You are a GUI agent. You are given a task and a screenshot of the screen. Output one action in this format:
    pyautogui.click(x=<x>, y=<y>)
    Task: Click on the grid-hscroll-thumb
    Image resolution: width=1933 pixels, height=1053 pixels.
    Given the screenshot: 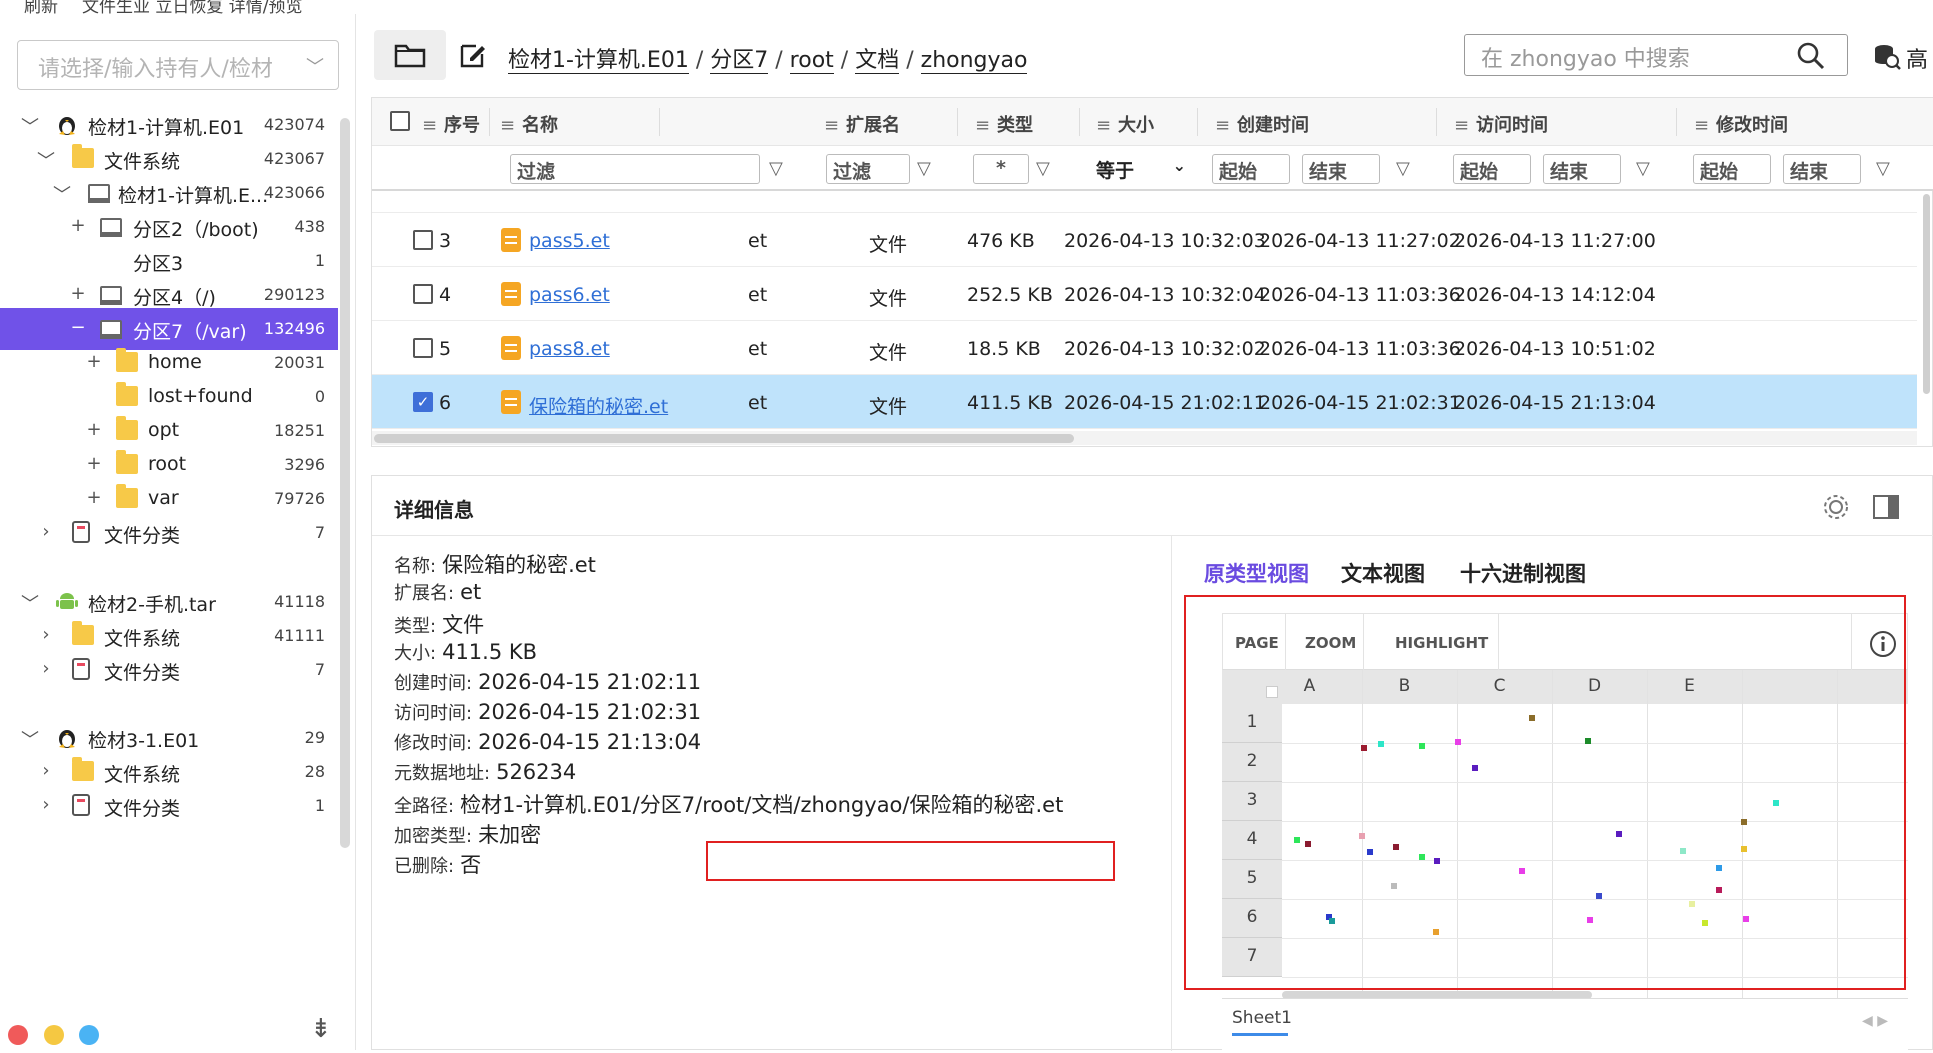 What is the action you would take?
    pyautogui.click(x=724, y=438)
    